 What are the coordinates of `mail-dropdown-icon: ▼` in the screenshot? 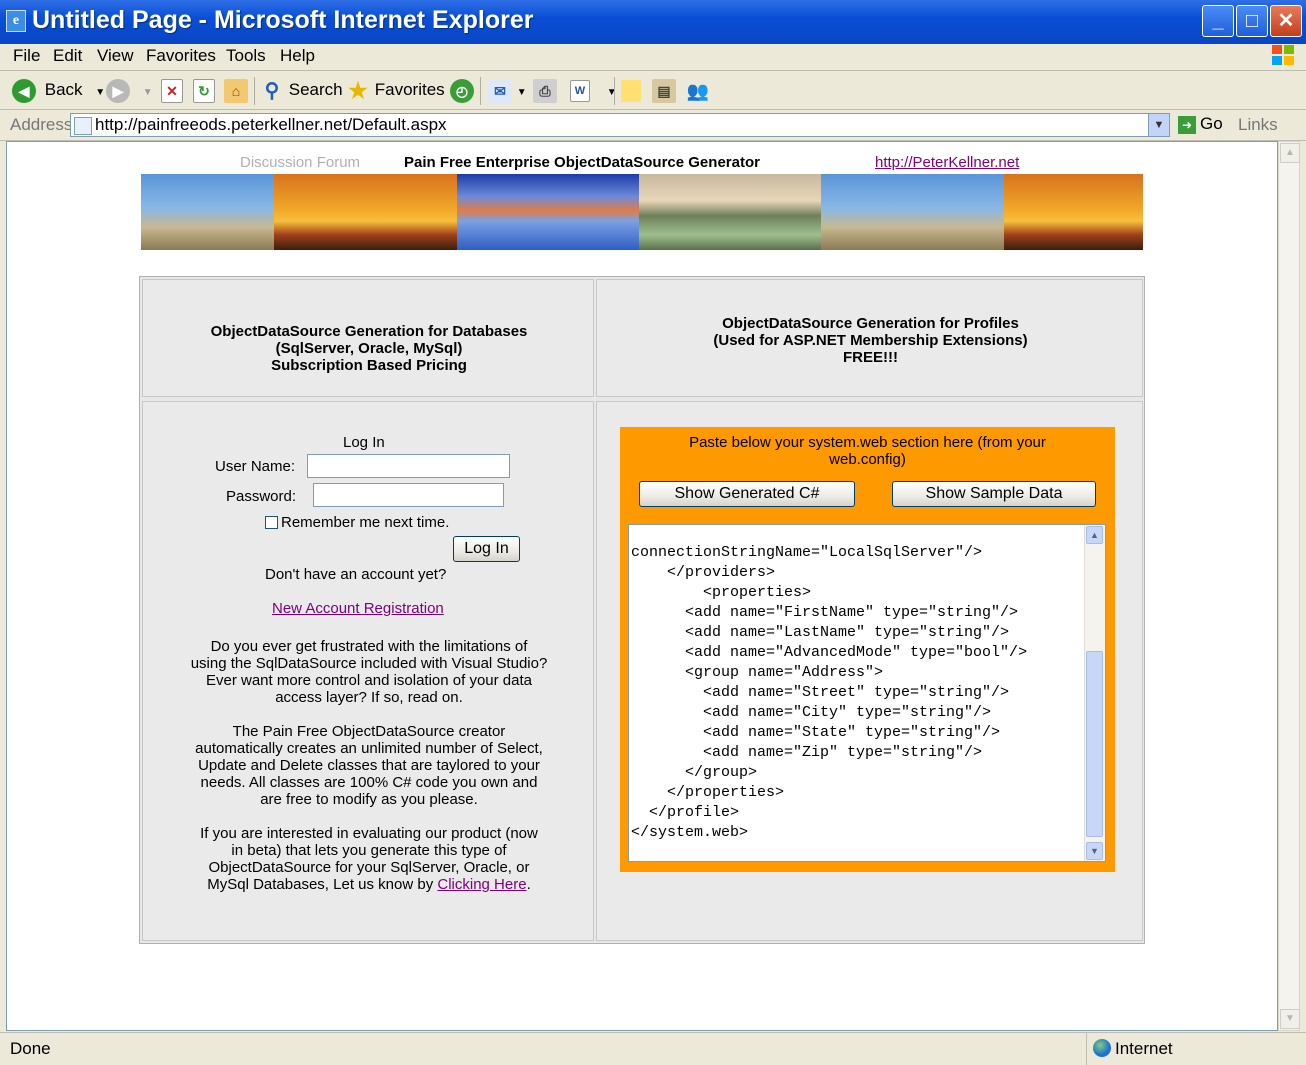 It's located at (522, 92).